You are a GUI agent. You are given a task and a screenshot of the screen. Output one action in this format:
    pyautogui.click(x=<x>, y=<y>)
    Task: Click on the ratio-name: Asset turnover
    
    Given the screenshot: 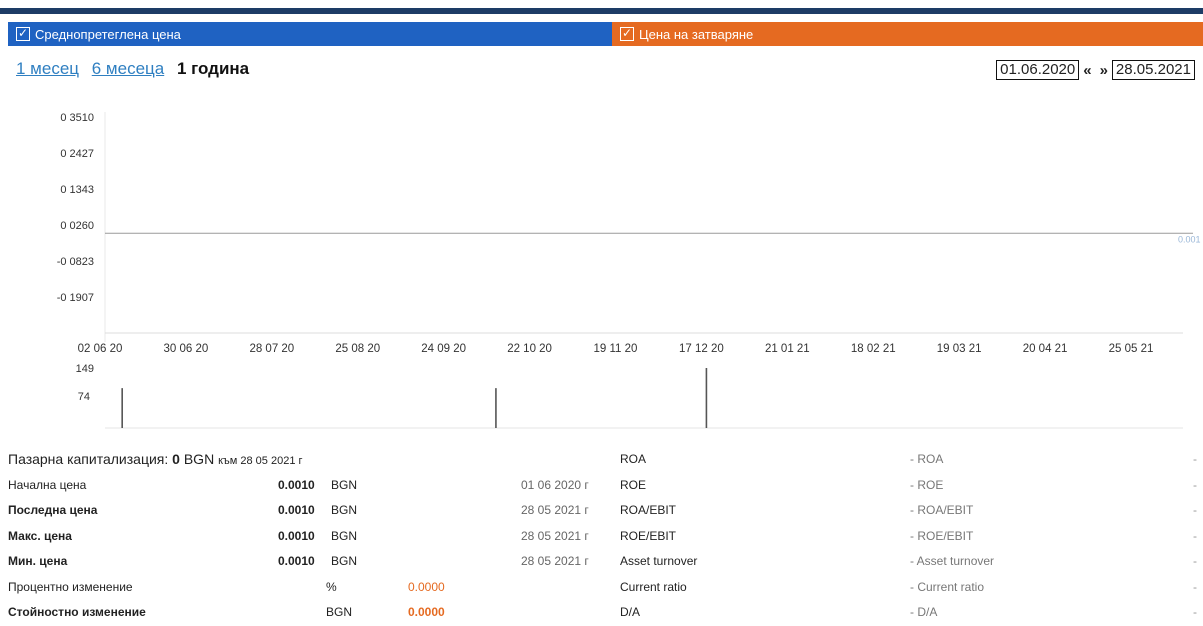 What is the action you would take?
    pyautogui.click(x=659, y=561)
    